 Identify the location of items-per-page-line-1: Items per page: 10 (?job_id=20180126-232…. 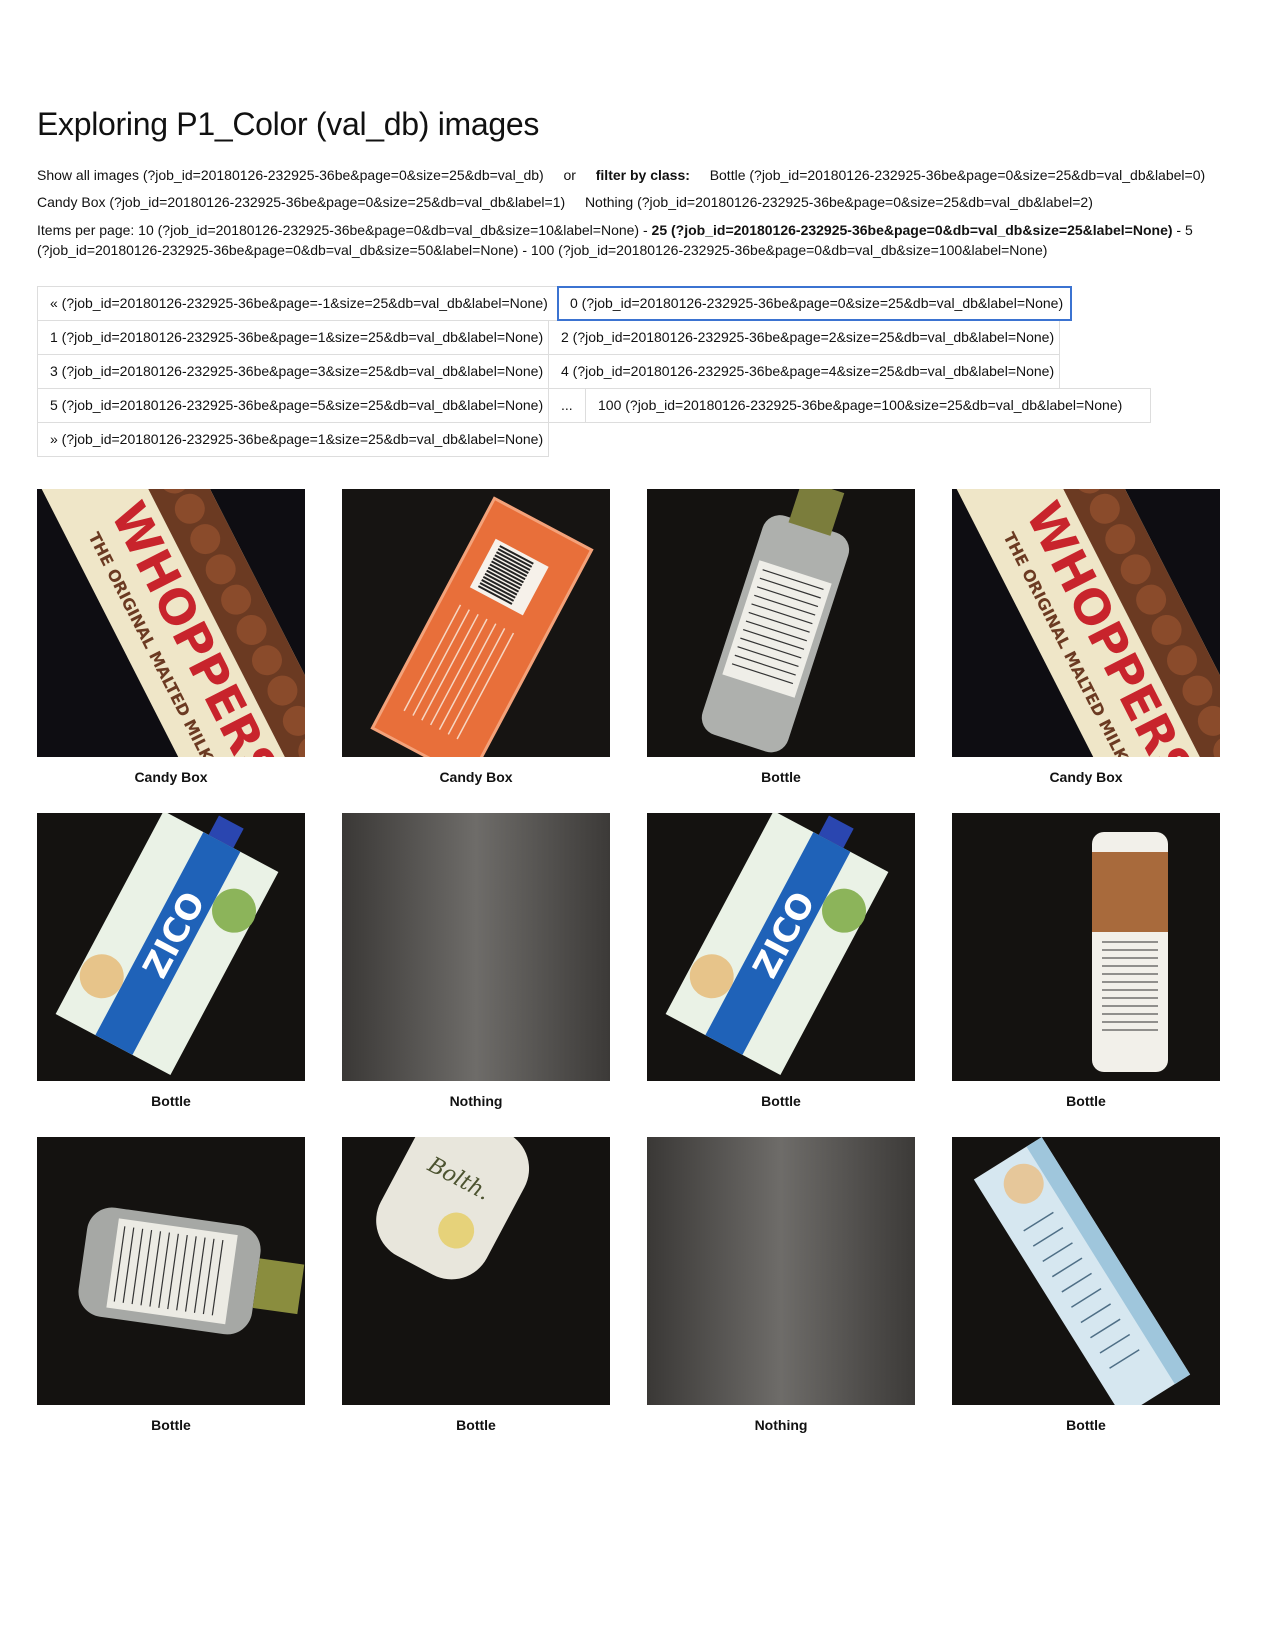
(615, 230).